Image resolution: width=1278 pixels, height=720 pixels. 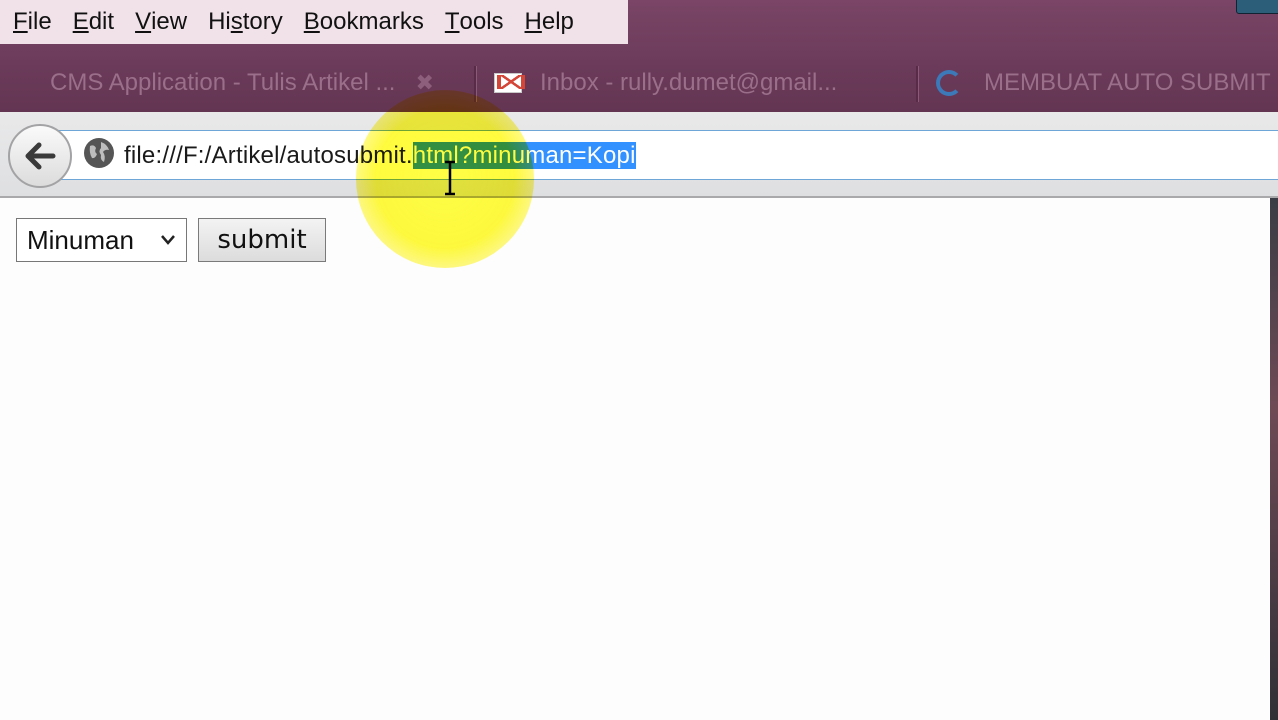 What do you see at coordinates (268, 155) in the screenshot?
I see `url-unselected-text: file:///F:/Artikel/autosubmit.` at bounding box center [268, 155].